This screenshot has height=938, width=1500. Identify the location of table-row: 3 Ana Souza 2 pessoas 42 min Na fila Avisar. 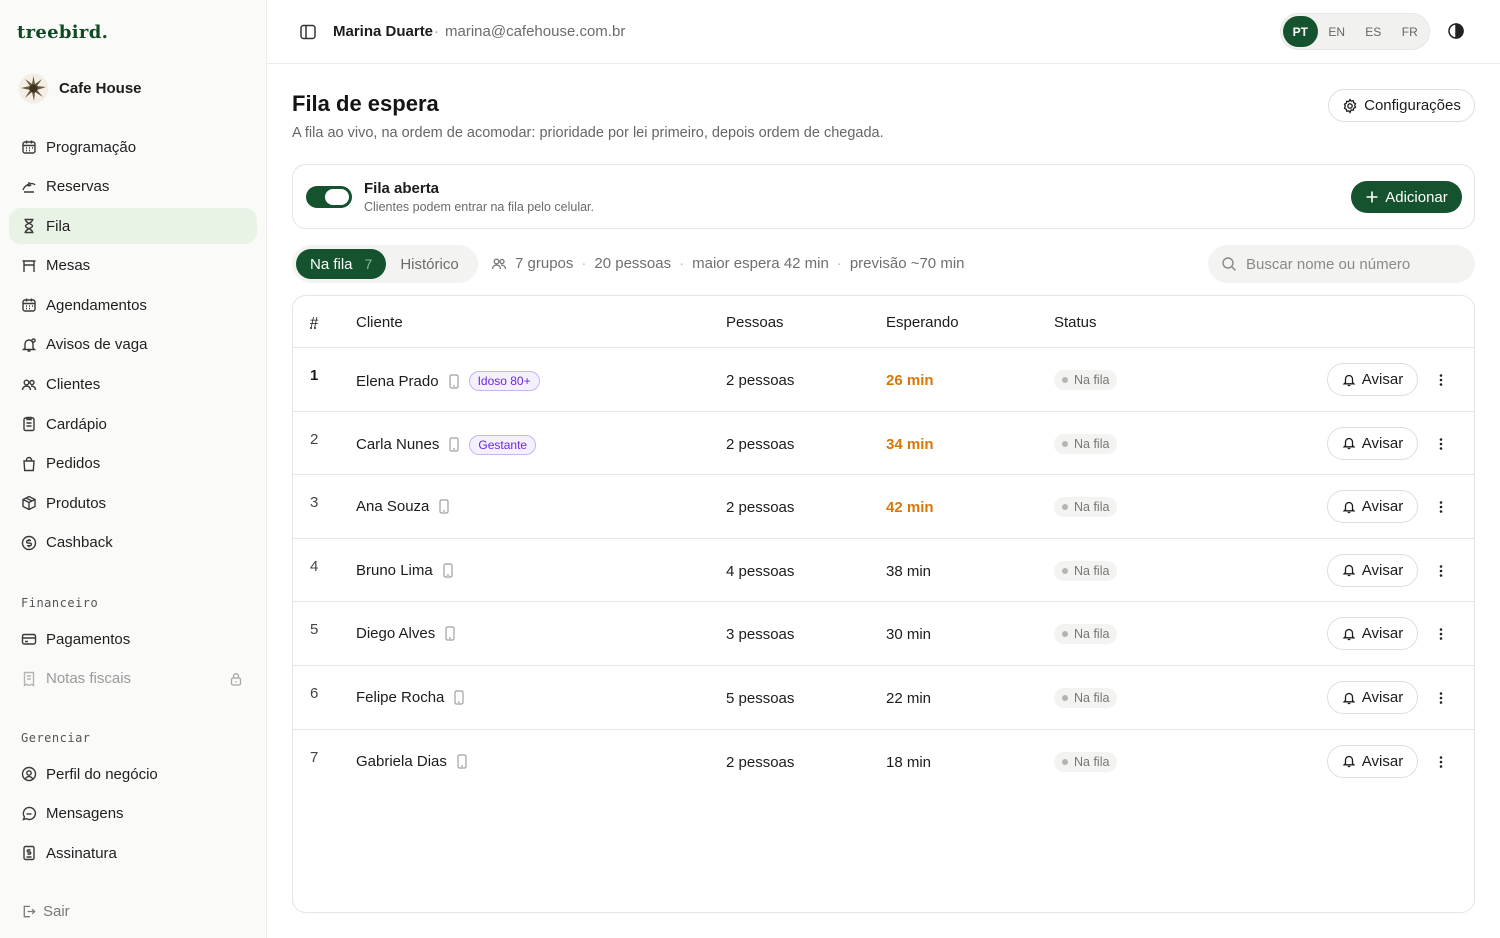
(883, 507).